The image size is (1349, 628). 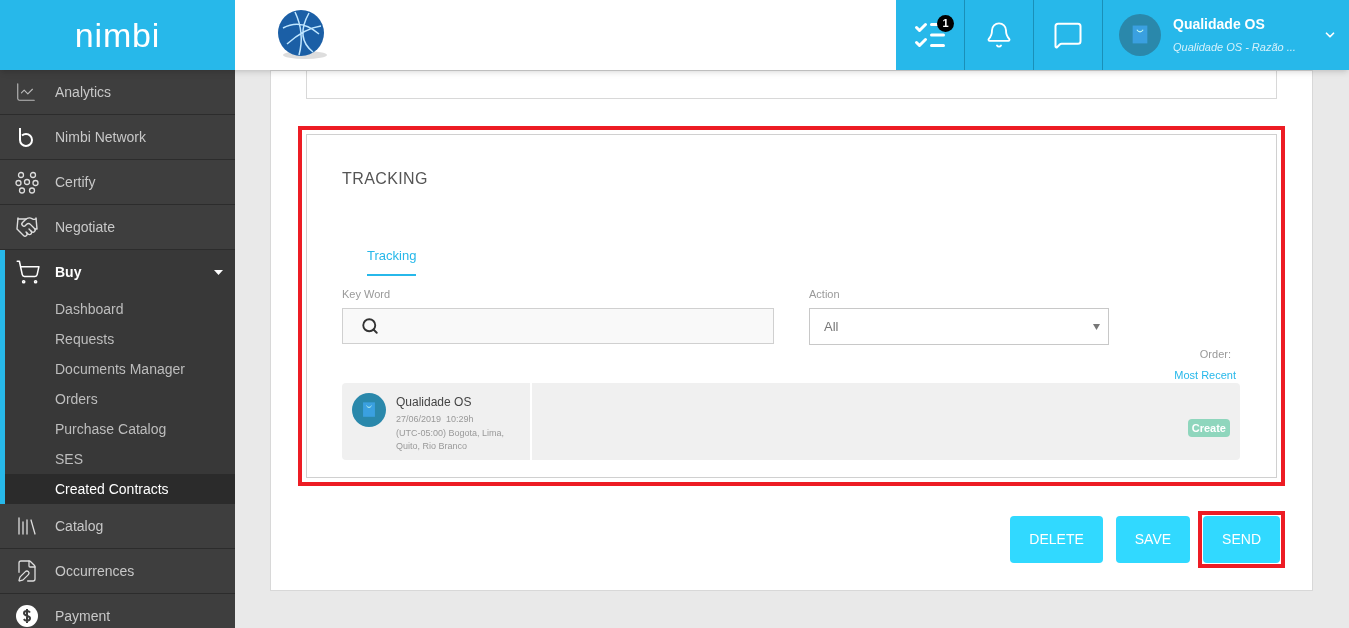 I want to click on order-label: Order:, so click(x=1215, y=354).